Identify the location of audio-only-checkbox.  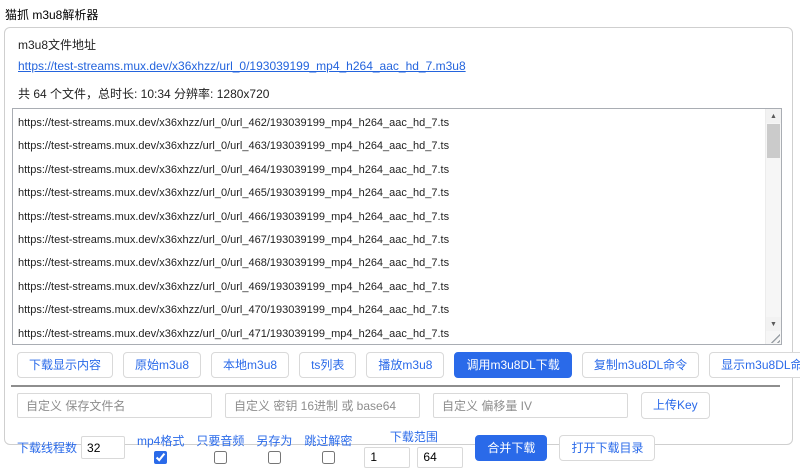
(220, 457).